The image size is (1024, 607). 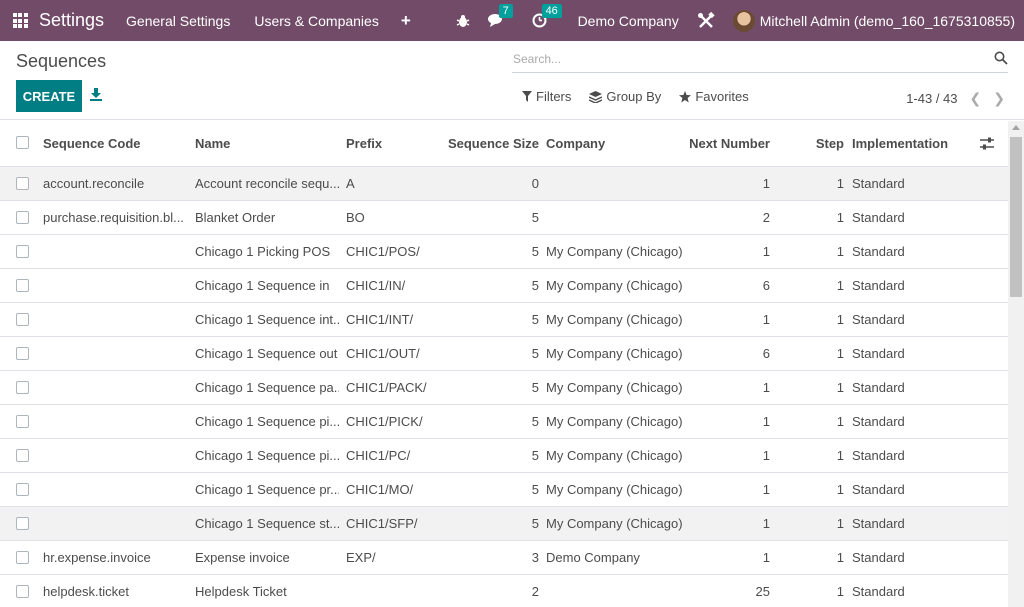 I want to click on scrollbar-thumb, so click(x=1016, y=217).